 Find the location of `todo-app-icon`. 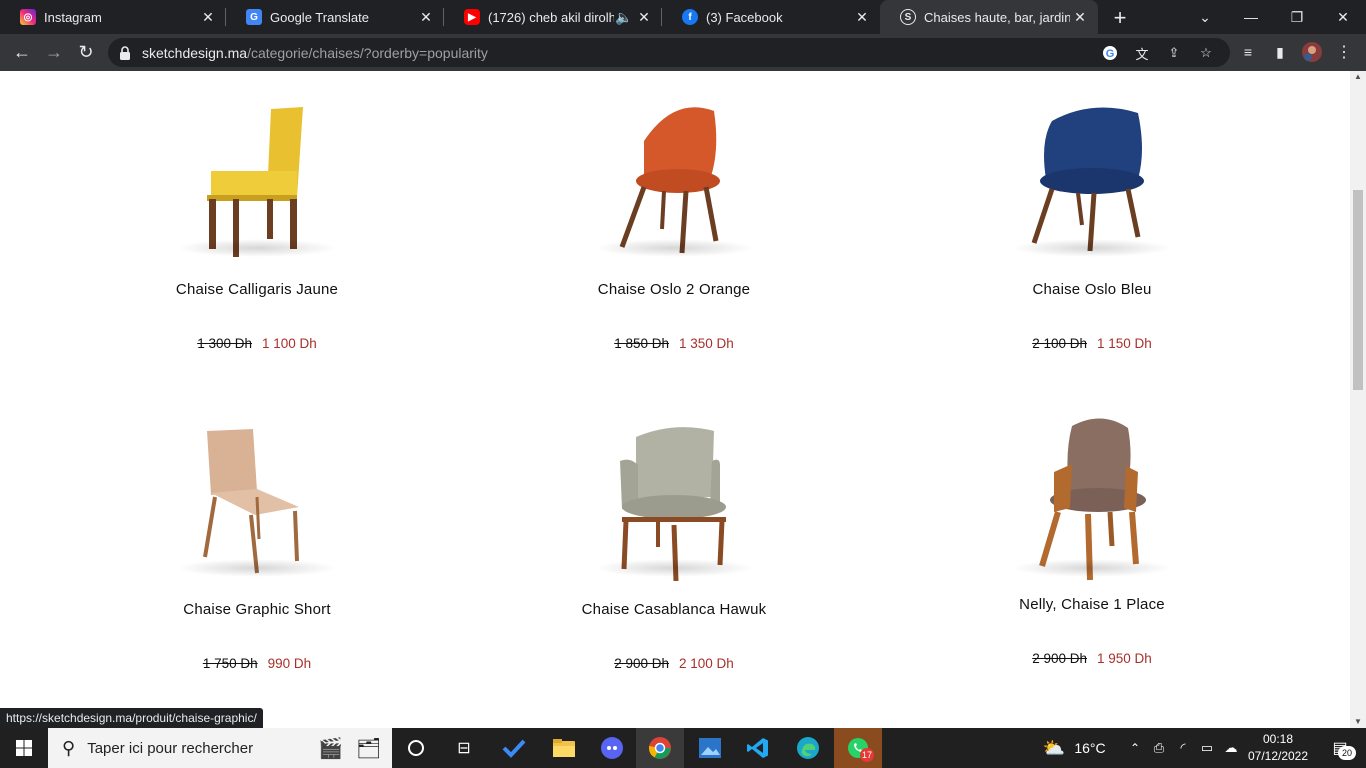

todo-app-icon is located at coordinates (514, 748).